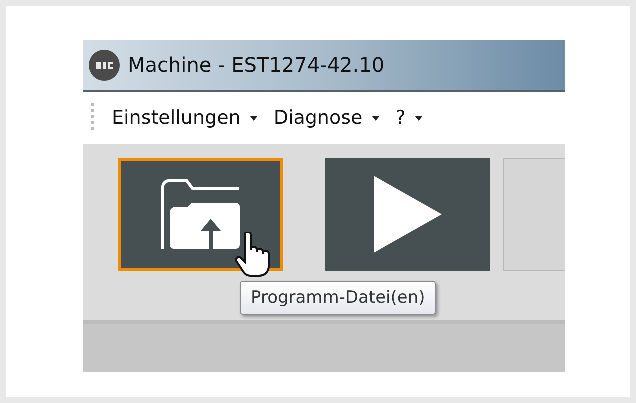  I want to click on play-icon, so click(408, 214).